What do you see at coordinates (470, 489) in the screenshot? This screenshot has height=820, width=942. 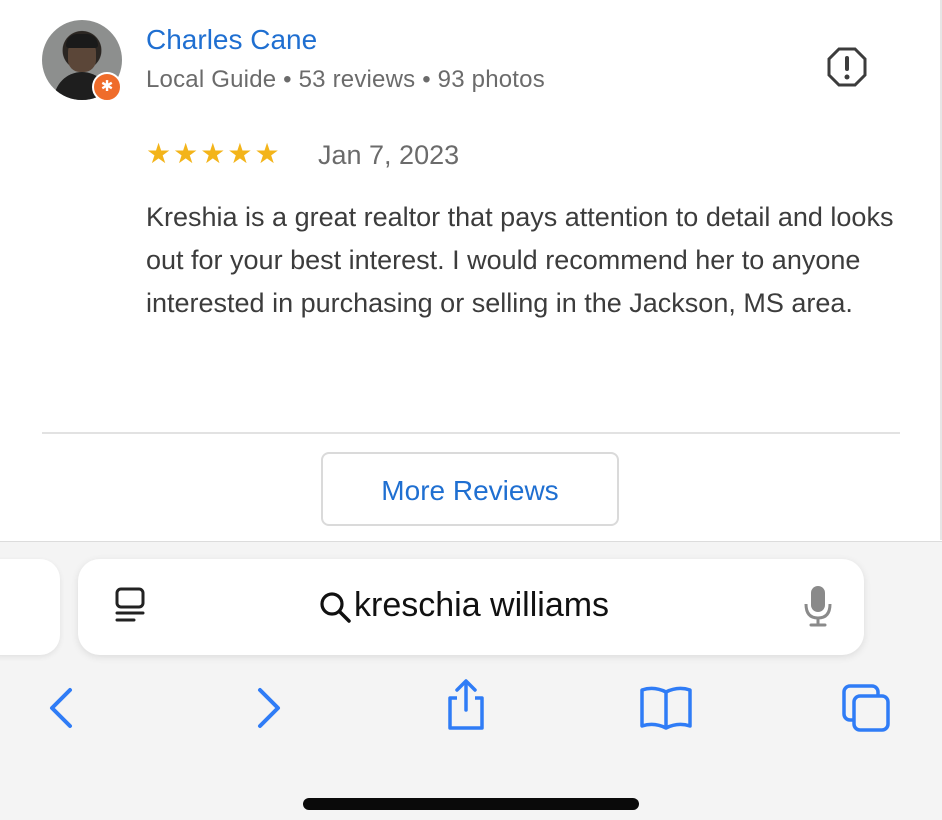 I see `more-reviews-button: More Reviews` at bounding box center [470, 489].